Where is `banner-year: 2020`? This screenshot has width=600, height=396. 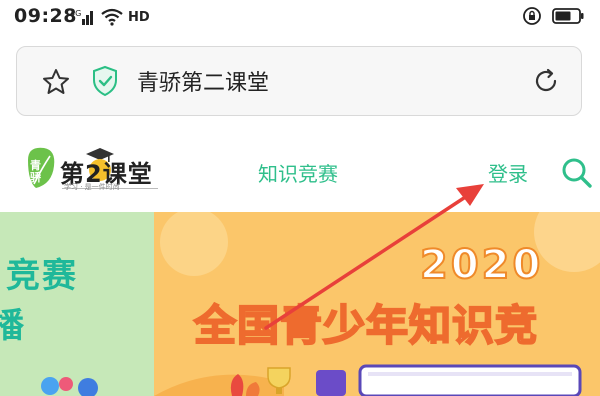 banner-year: 2020 is located at coordinates (481, 265).